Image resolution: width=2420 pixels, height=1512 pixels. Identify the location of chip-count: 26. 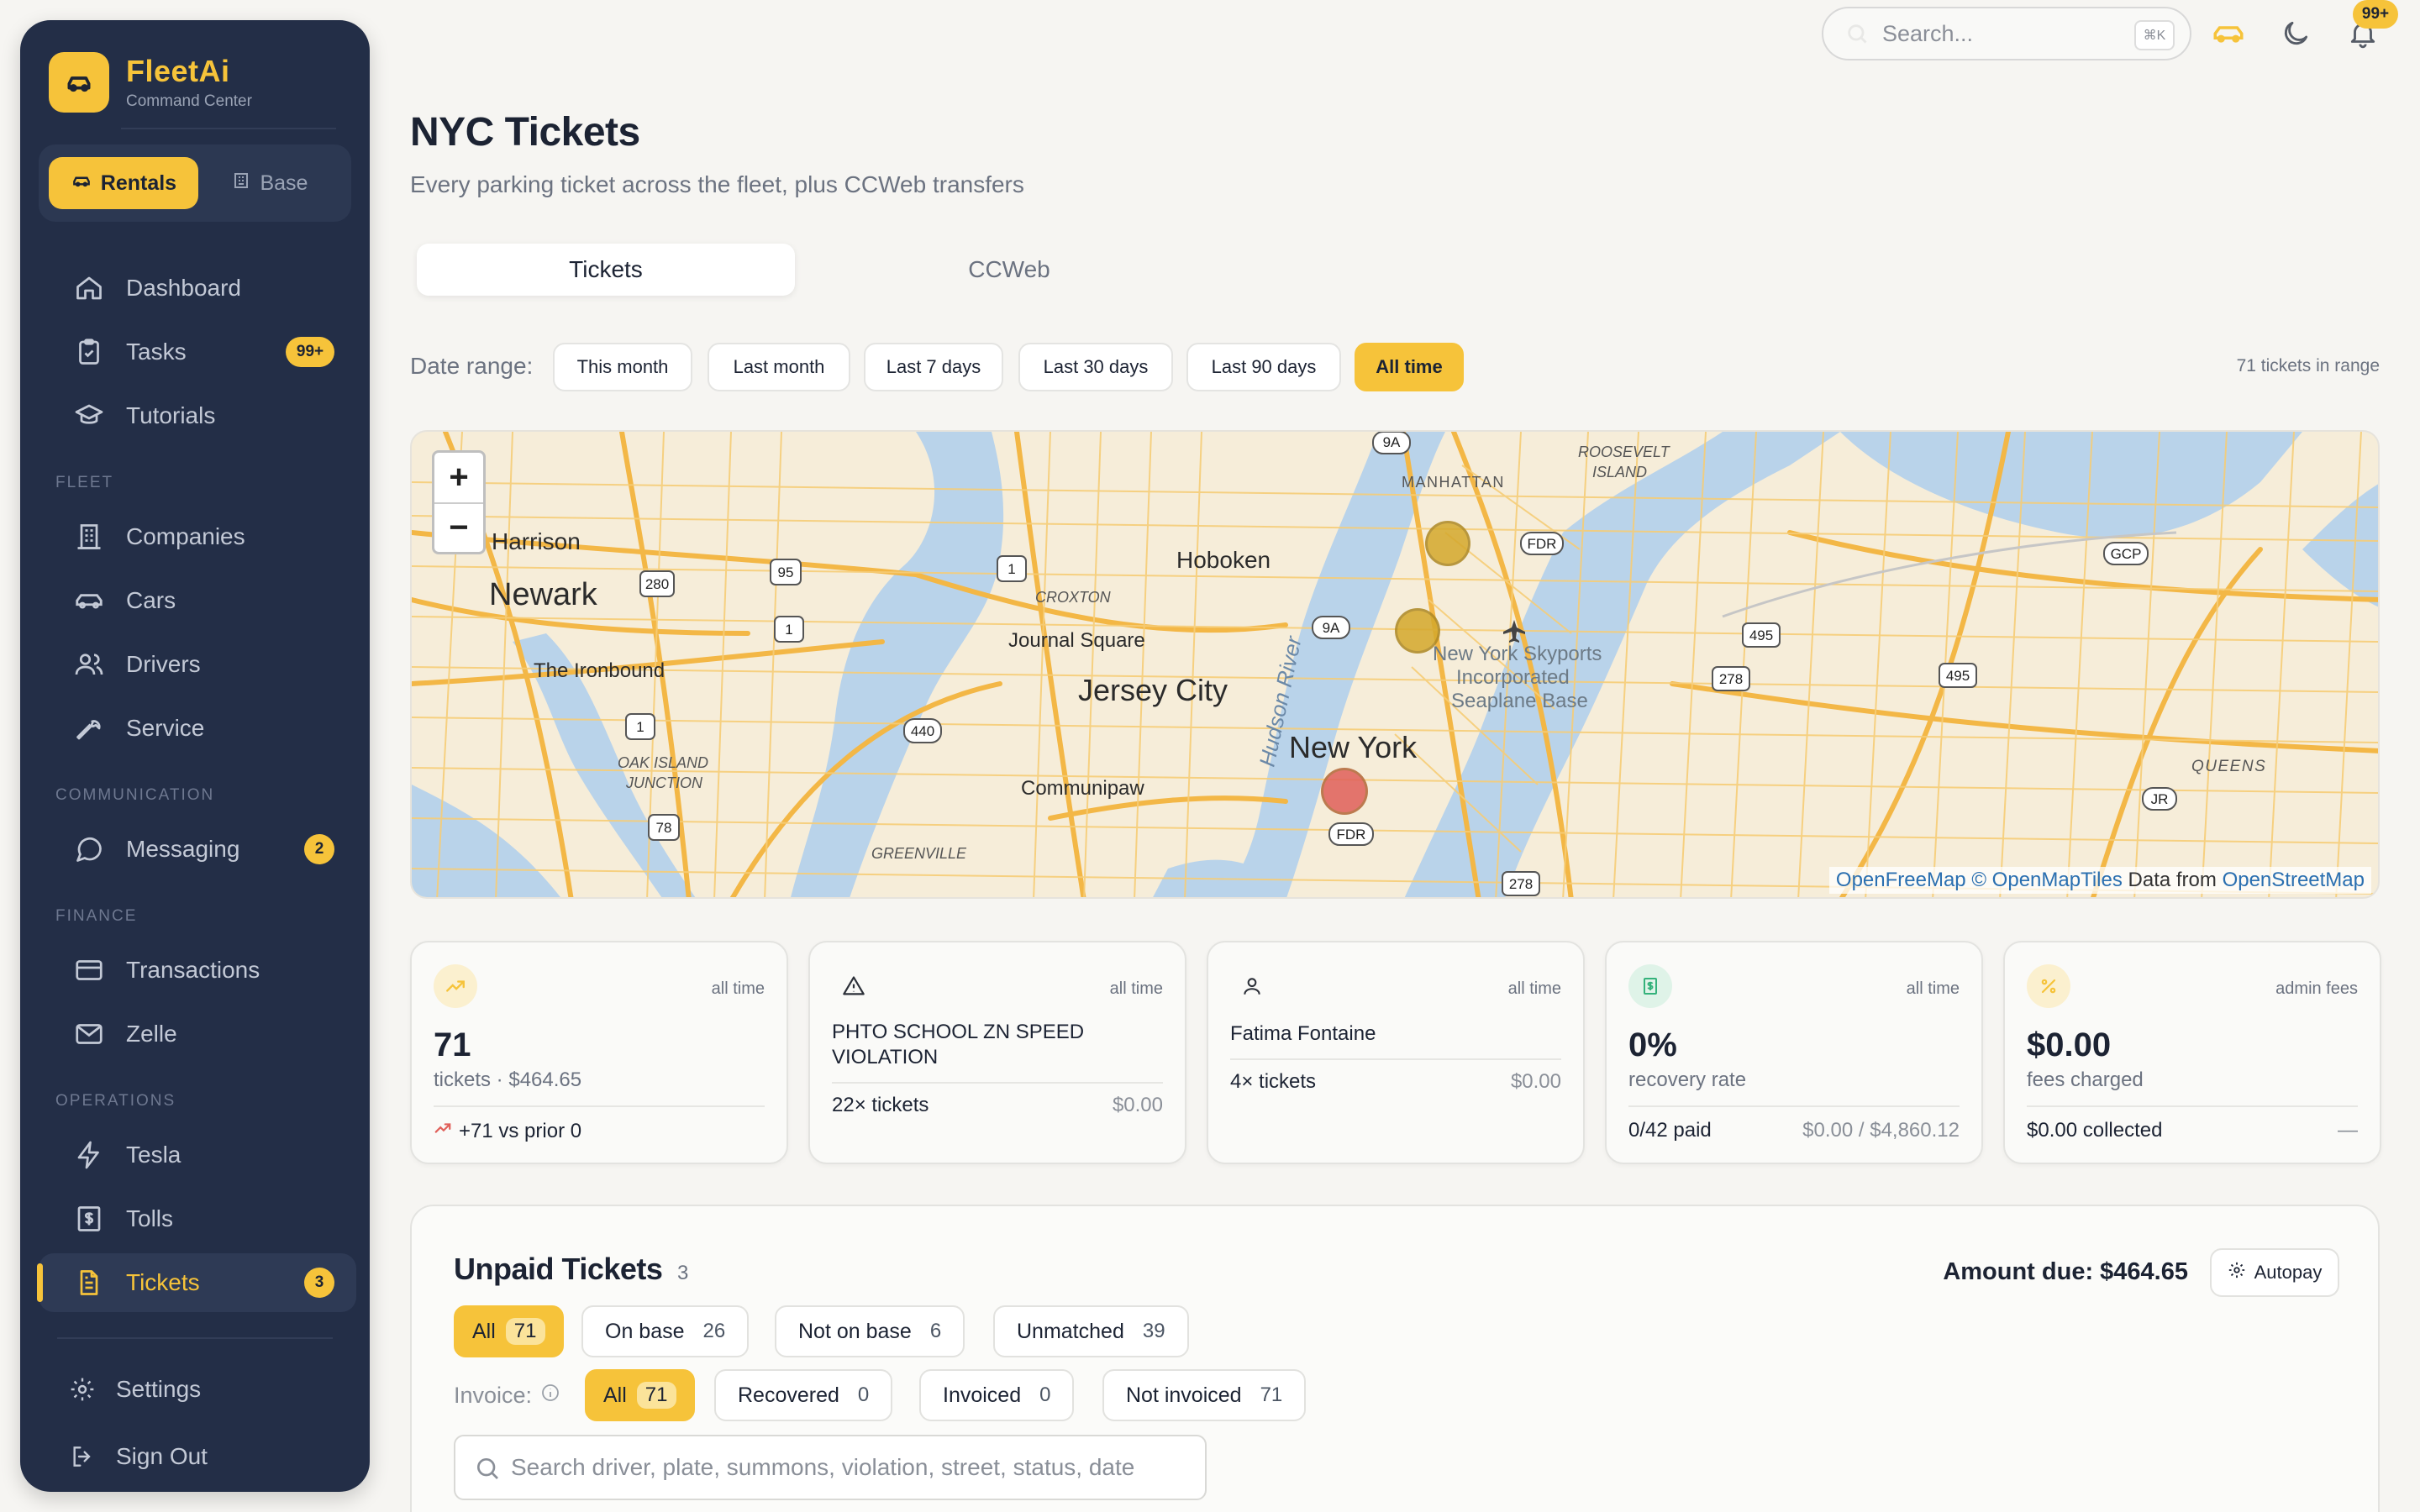
(714, 1331).